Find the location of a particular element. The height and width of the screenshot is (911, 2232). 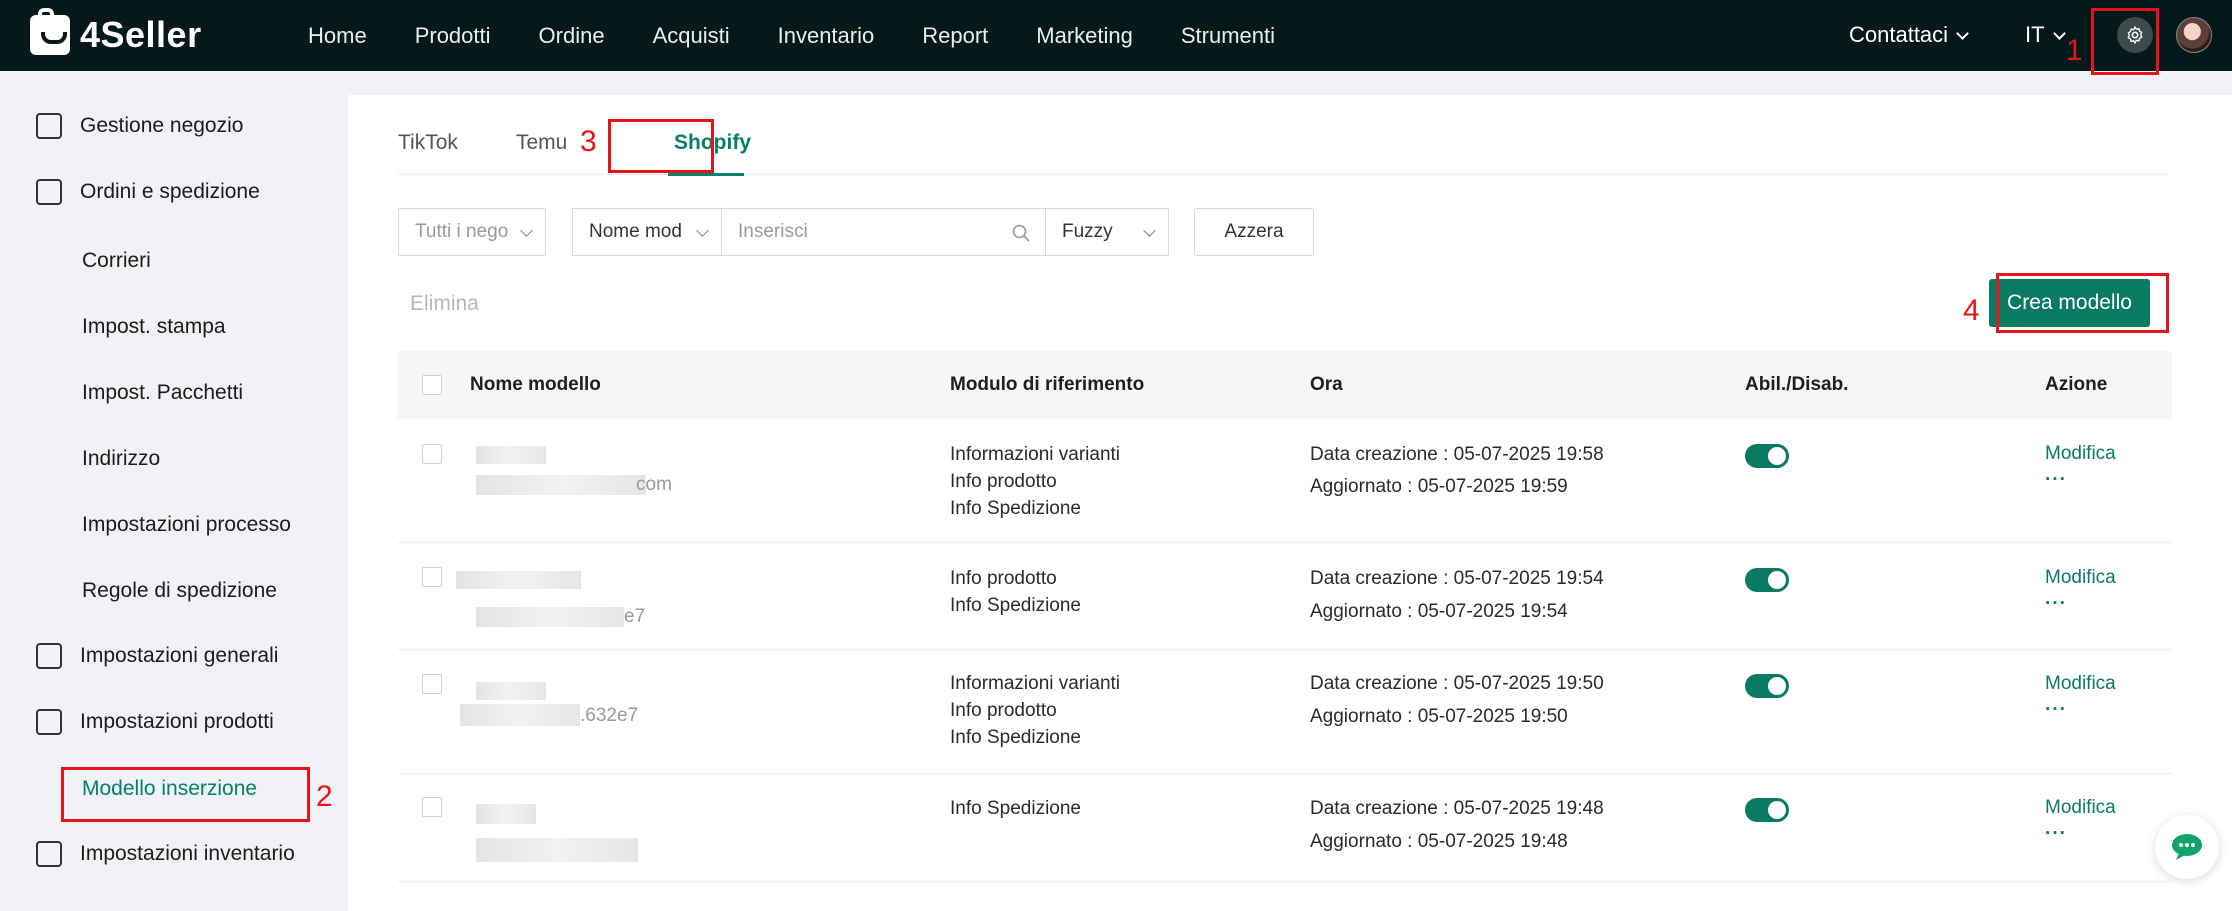

select-all-checkbox is located at coordinates (432, 385).